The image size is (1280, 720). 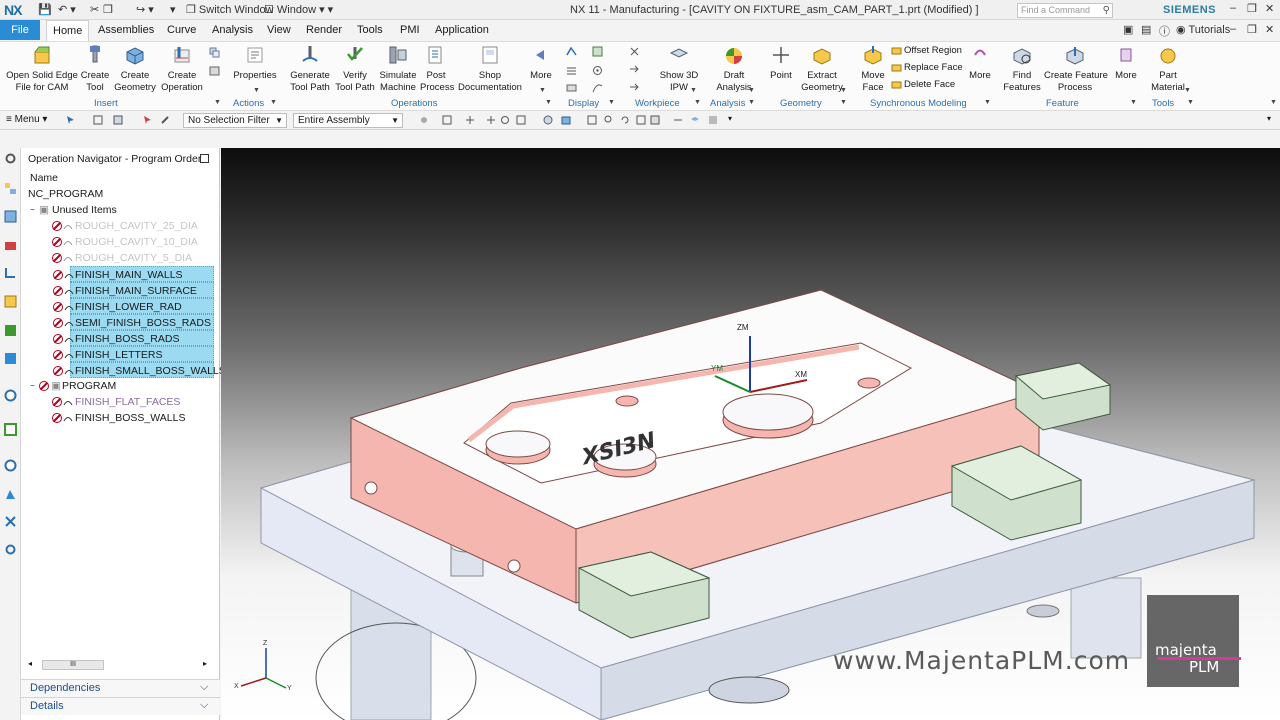 What do you see at coordinates (1076, 69) in the screenshot?
I see `create-feature-process-button: Create Feature Process` at bounding box center [1076, 69].